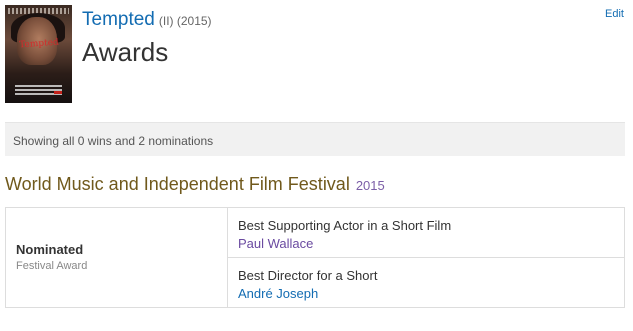  I want to click on movie-title-meta: (II) (2015), so click(185, 21).